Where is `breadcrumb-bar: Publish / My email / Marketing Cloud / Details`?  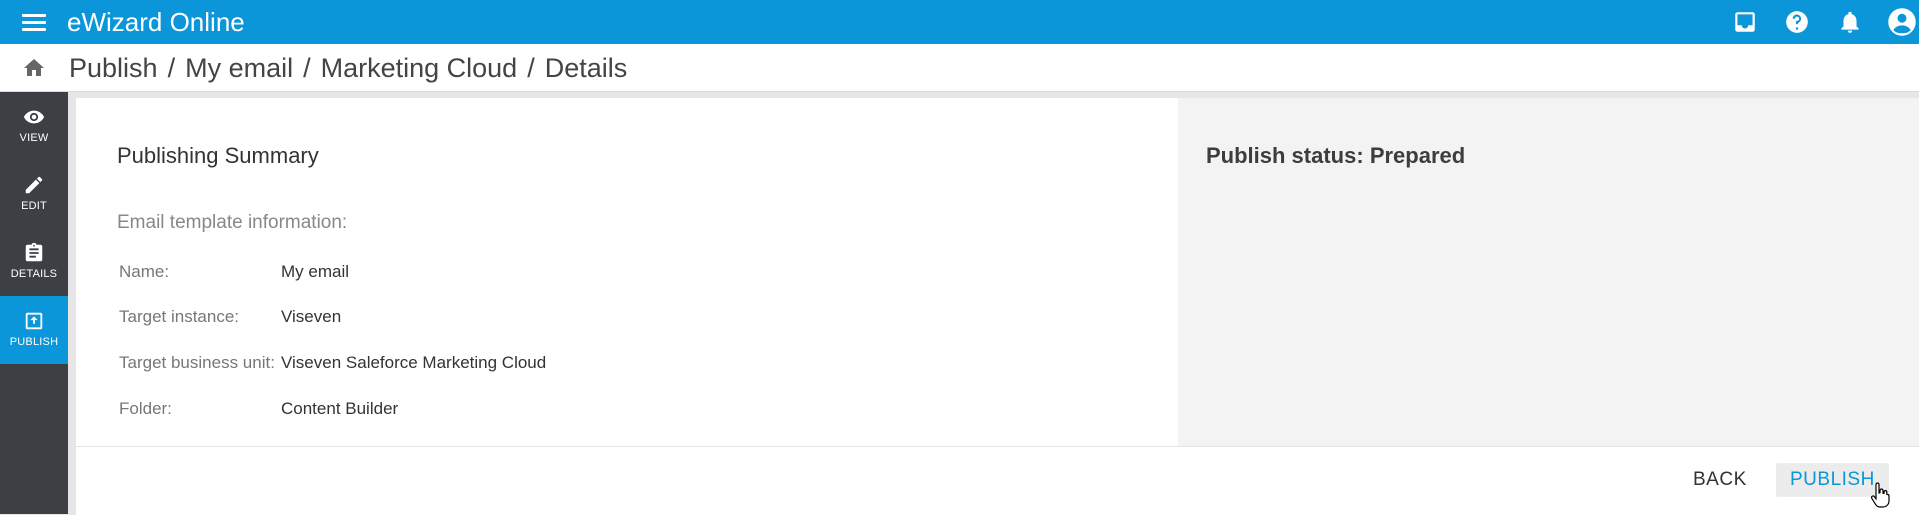 breadcrumb-bar: Publish / My email / Marketing Cloud / Details is located at coordinates (959, 68).